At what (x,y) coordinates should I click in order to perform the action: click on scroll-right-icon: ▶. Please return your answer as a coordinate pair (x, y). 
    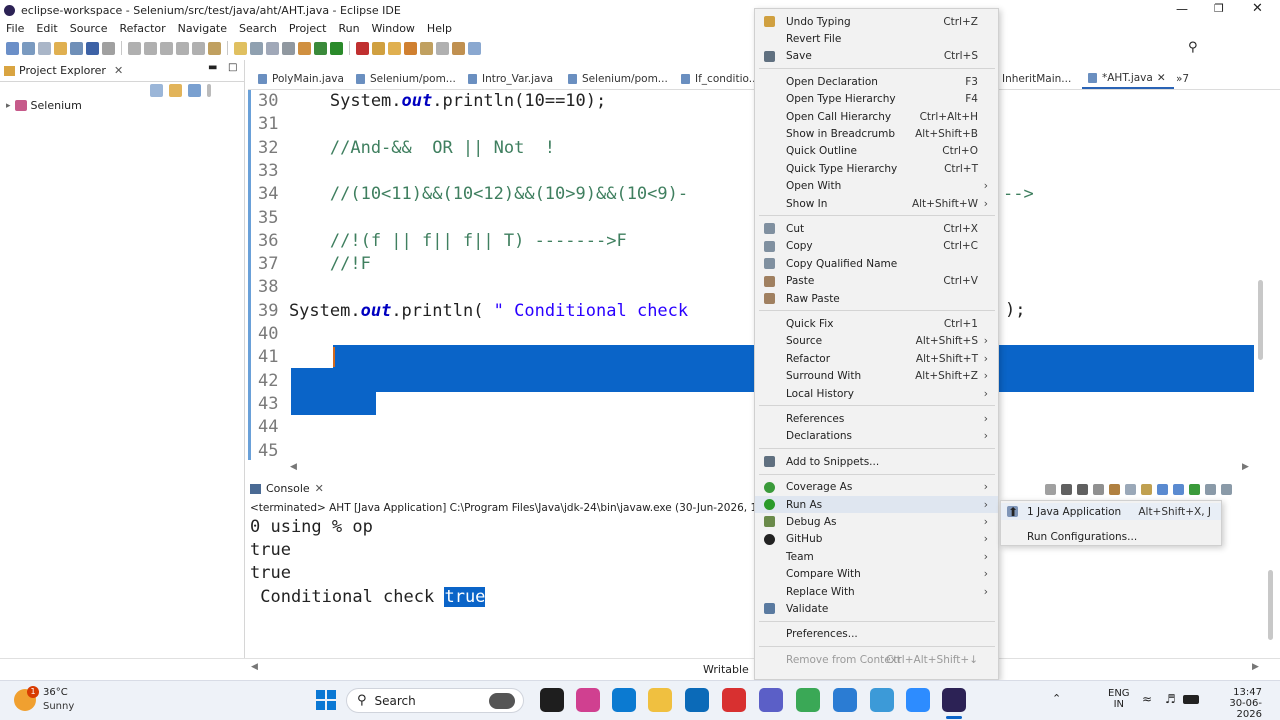
    Looking at the image, I should click on (1255, 667).